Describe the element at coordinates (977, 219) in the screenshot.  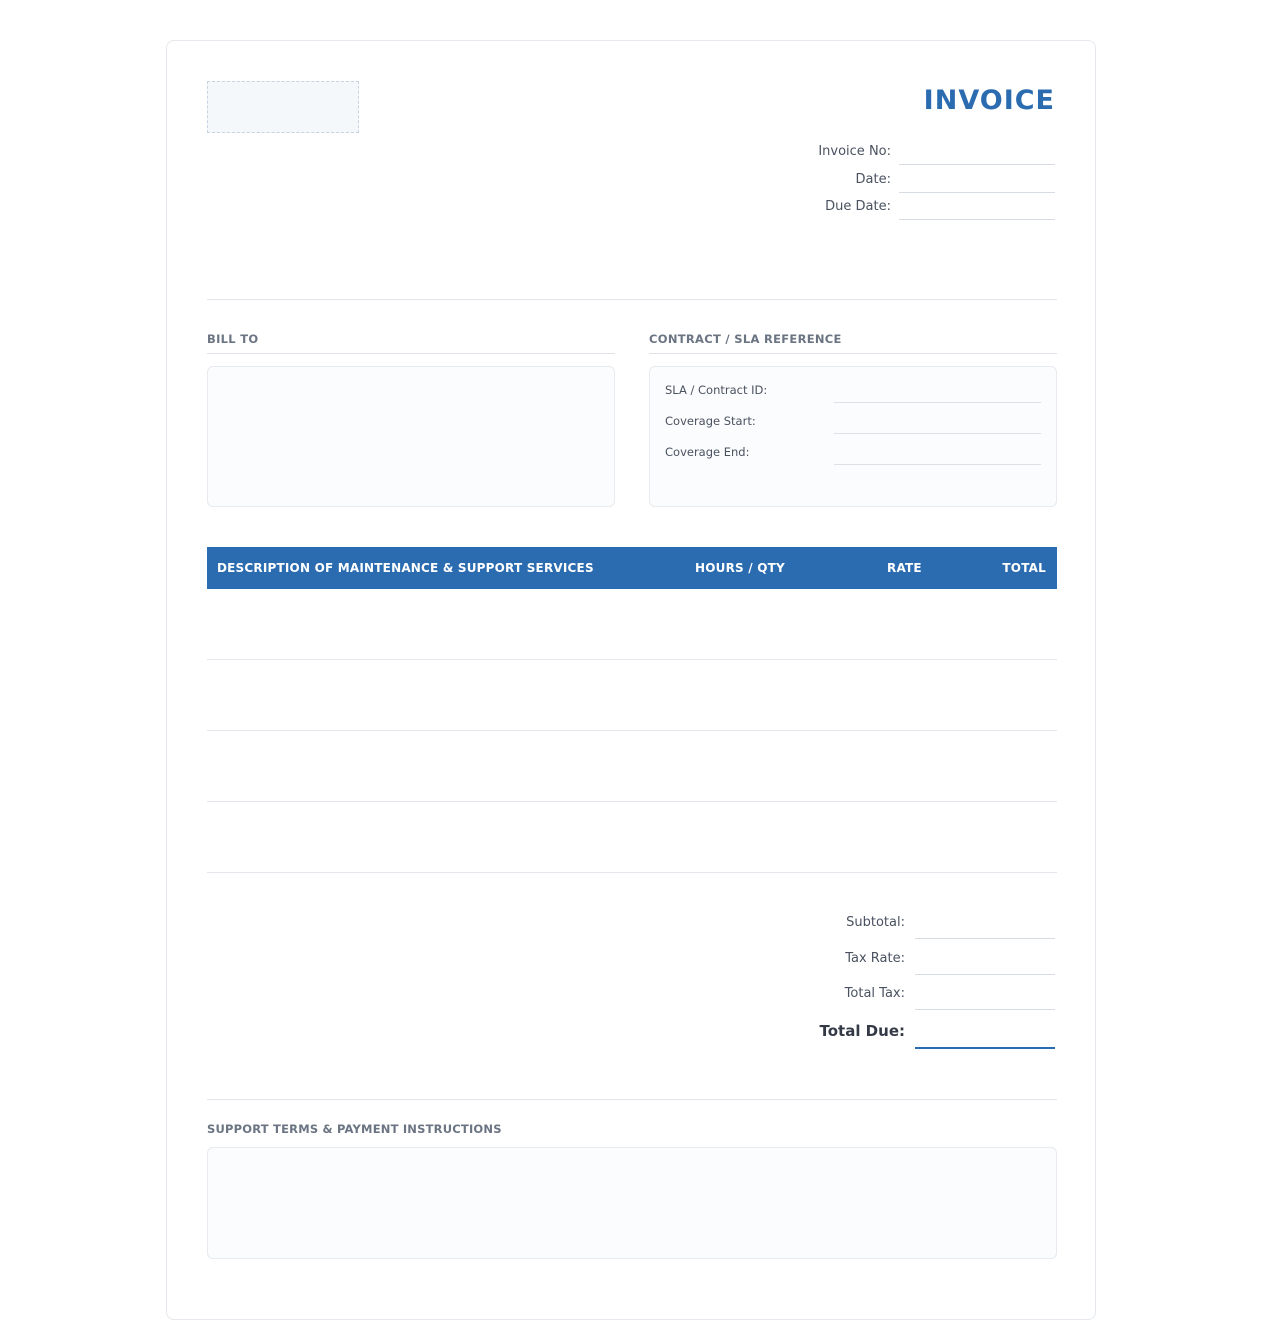
I see `due-date-field` at that location.